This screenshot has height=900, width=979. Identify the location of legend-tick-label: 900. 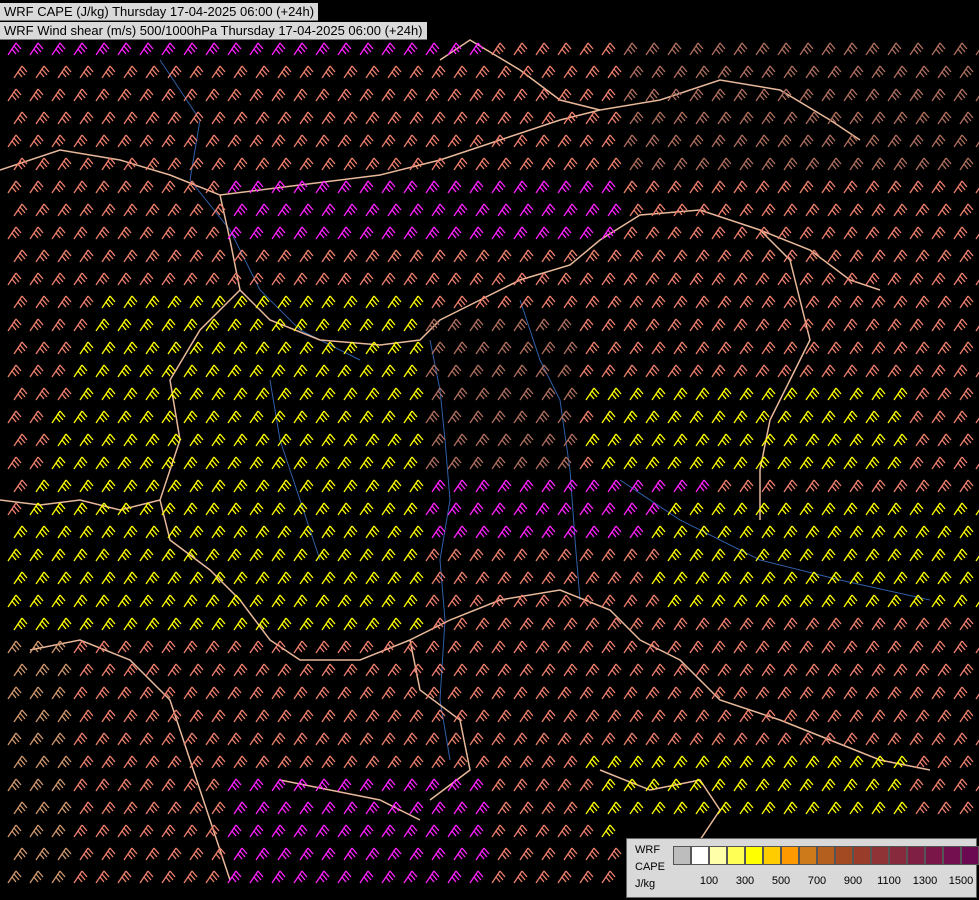
(853, 881).